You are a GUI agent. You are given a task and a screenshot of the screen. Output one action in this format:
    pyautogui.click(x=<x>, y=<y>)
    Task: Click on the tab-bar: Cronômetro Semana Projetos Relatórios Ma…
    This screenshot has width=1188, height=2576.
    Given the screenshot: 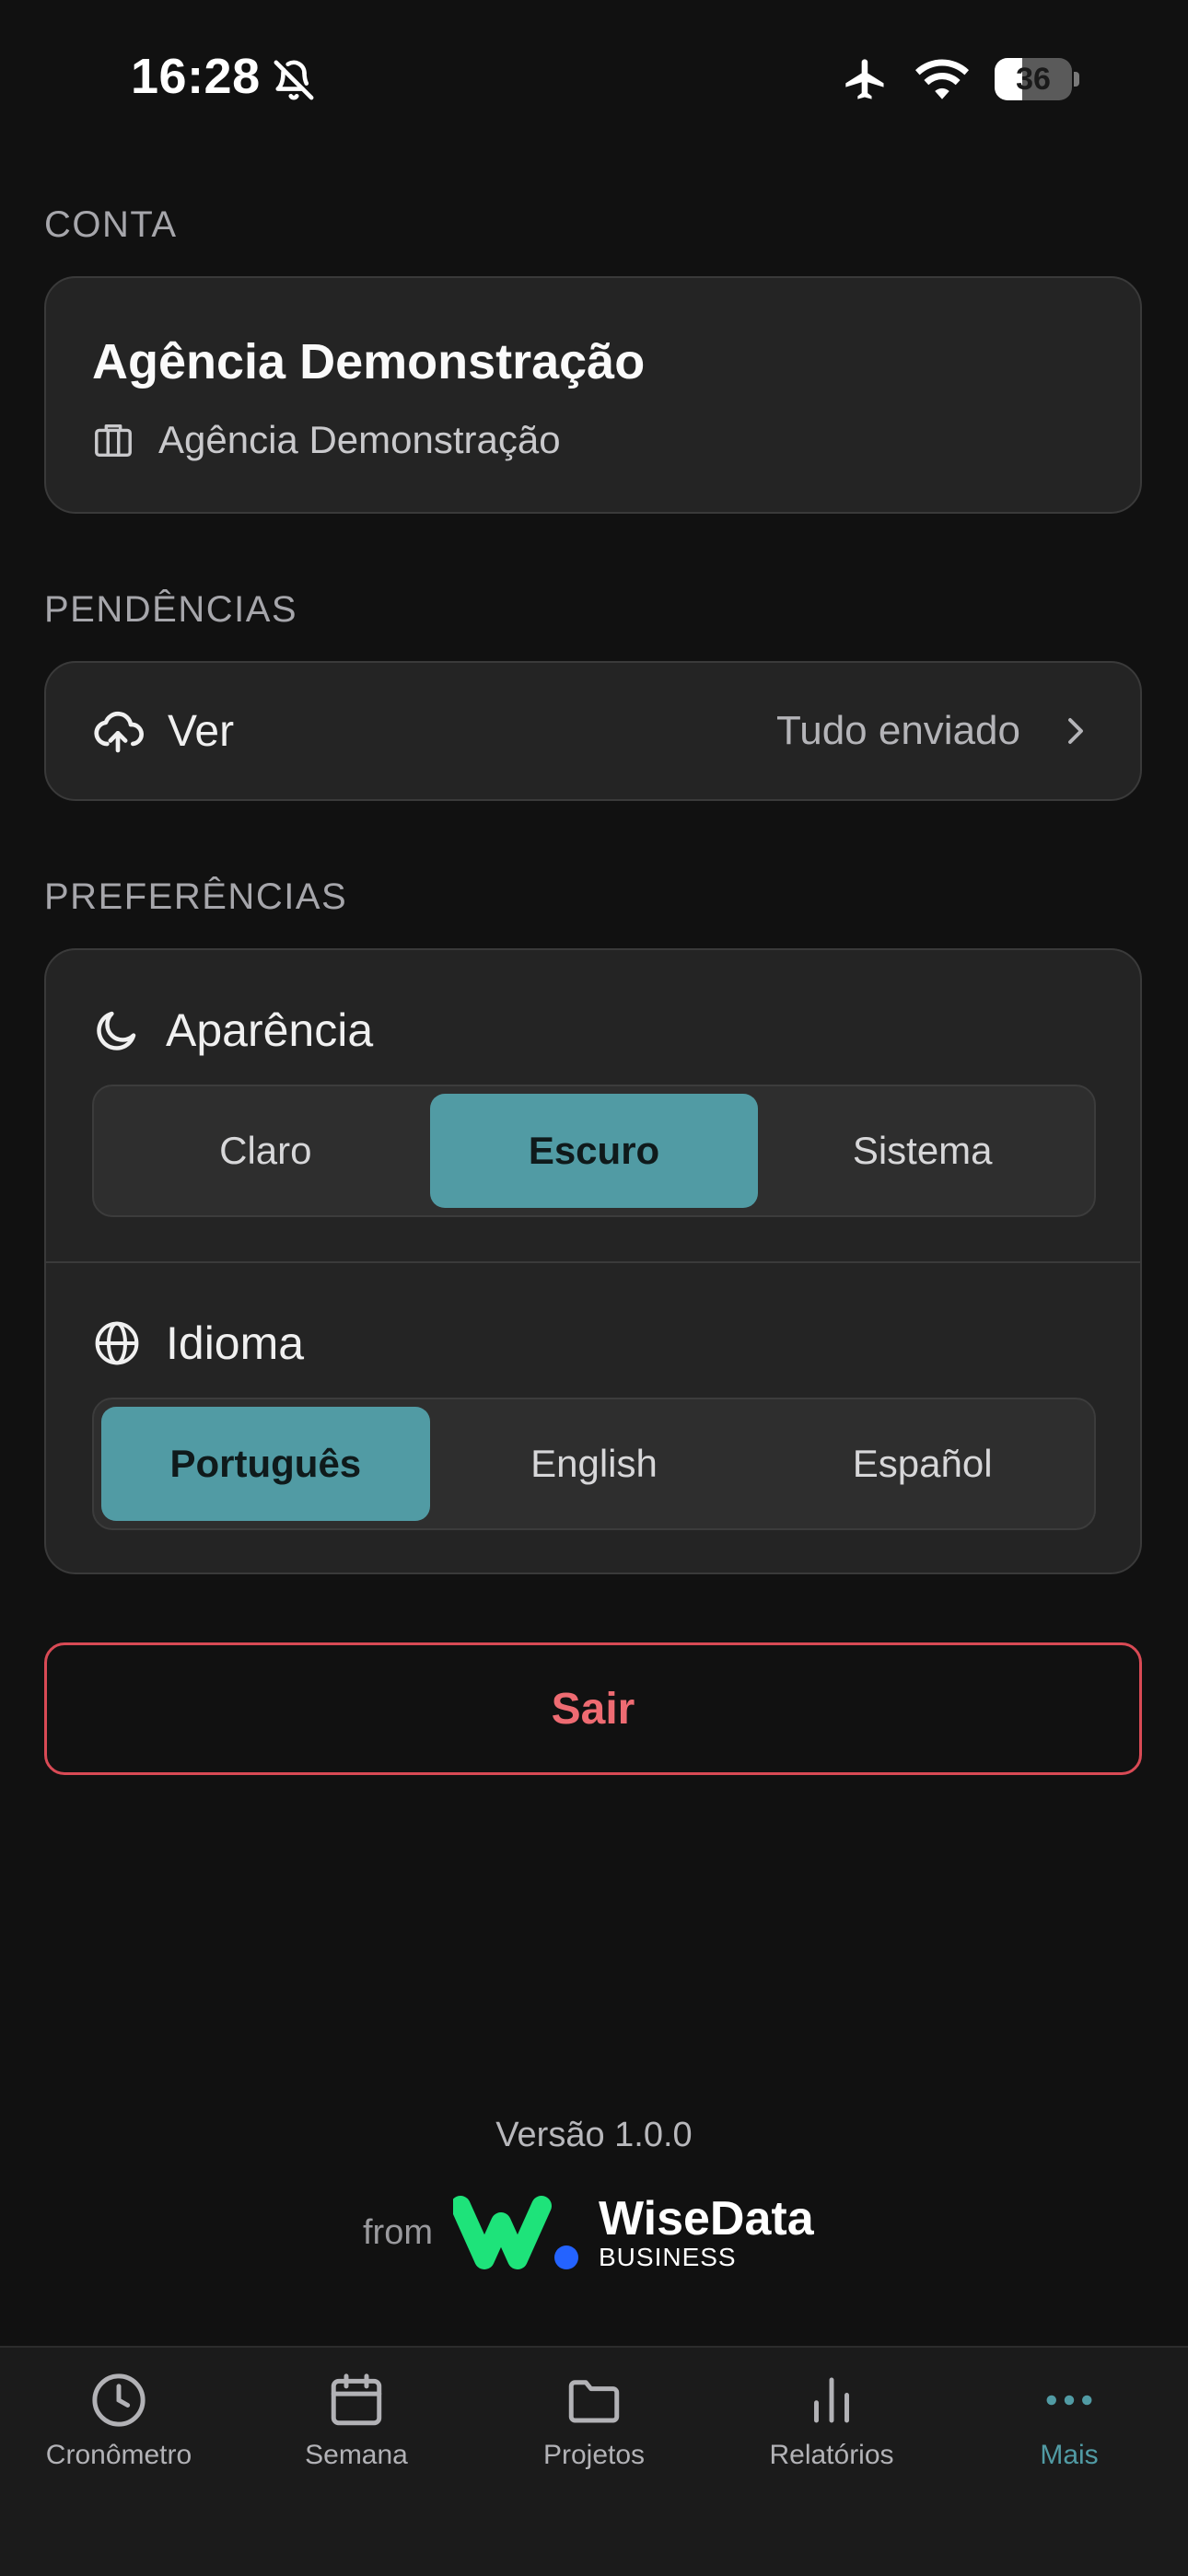 What is the action you would take?
    pyautogui.click(x=594, y=2461)
    